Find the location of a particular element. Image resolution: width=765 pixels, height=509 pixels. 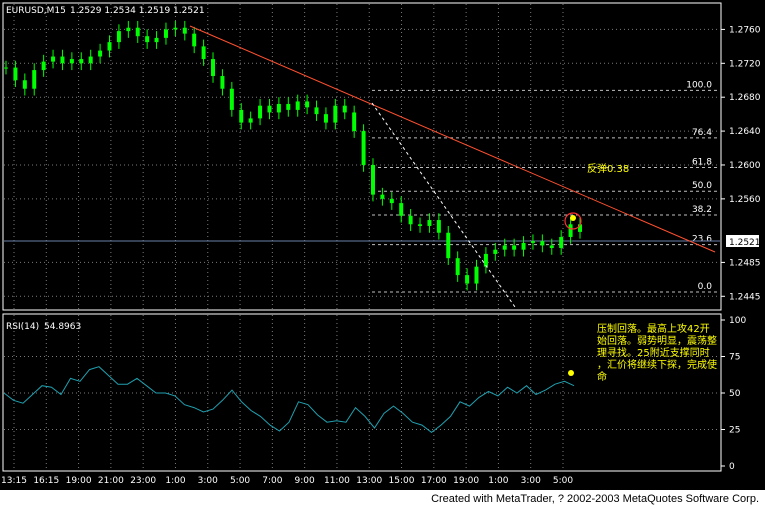

time-tick-label: 9:00 is located at coordinates (305, 481).